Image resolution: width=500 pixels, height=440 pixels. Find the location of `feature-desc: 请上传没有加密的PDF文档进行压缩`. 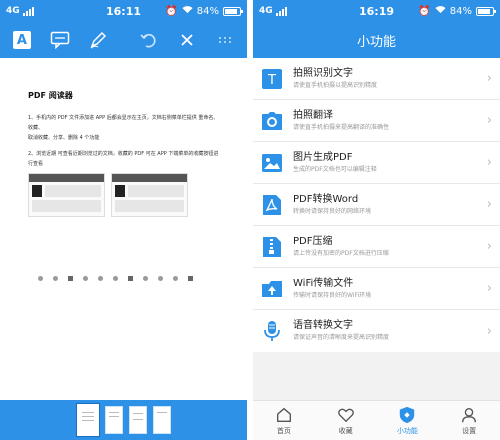

feature-desc: 请上传没有加密的PDF文档进行压缩 is located at coordinates (341, 253).